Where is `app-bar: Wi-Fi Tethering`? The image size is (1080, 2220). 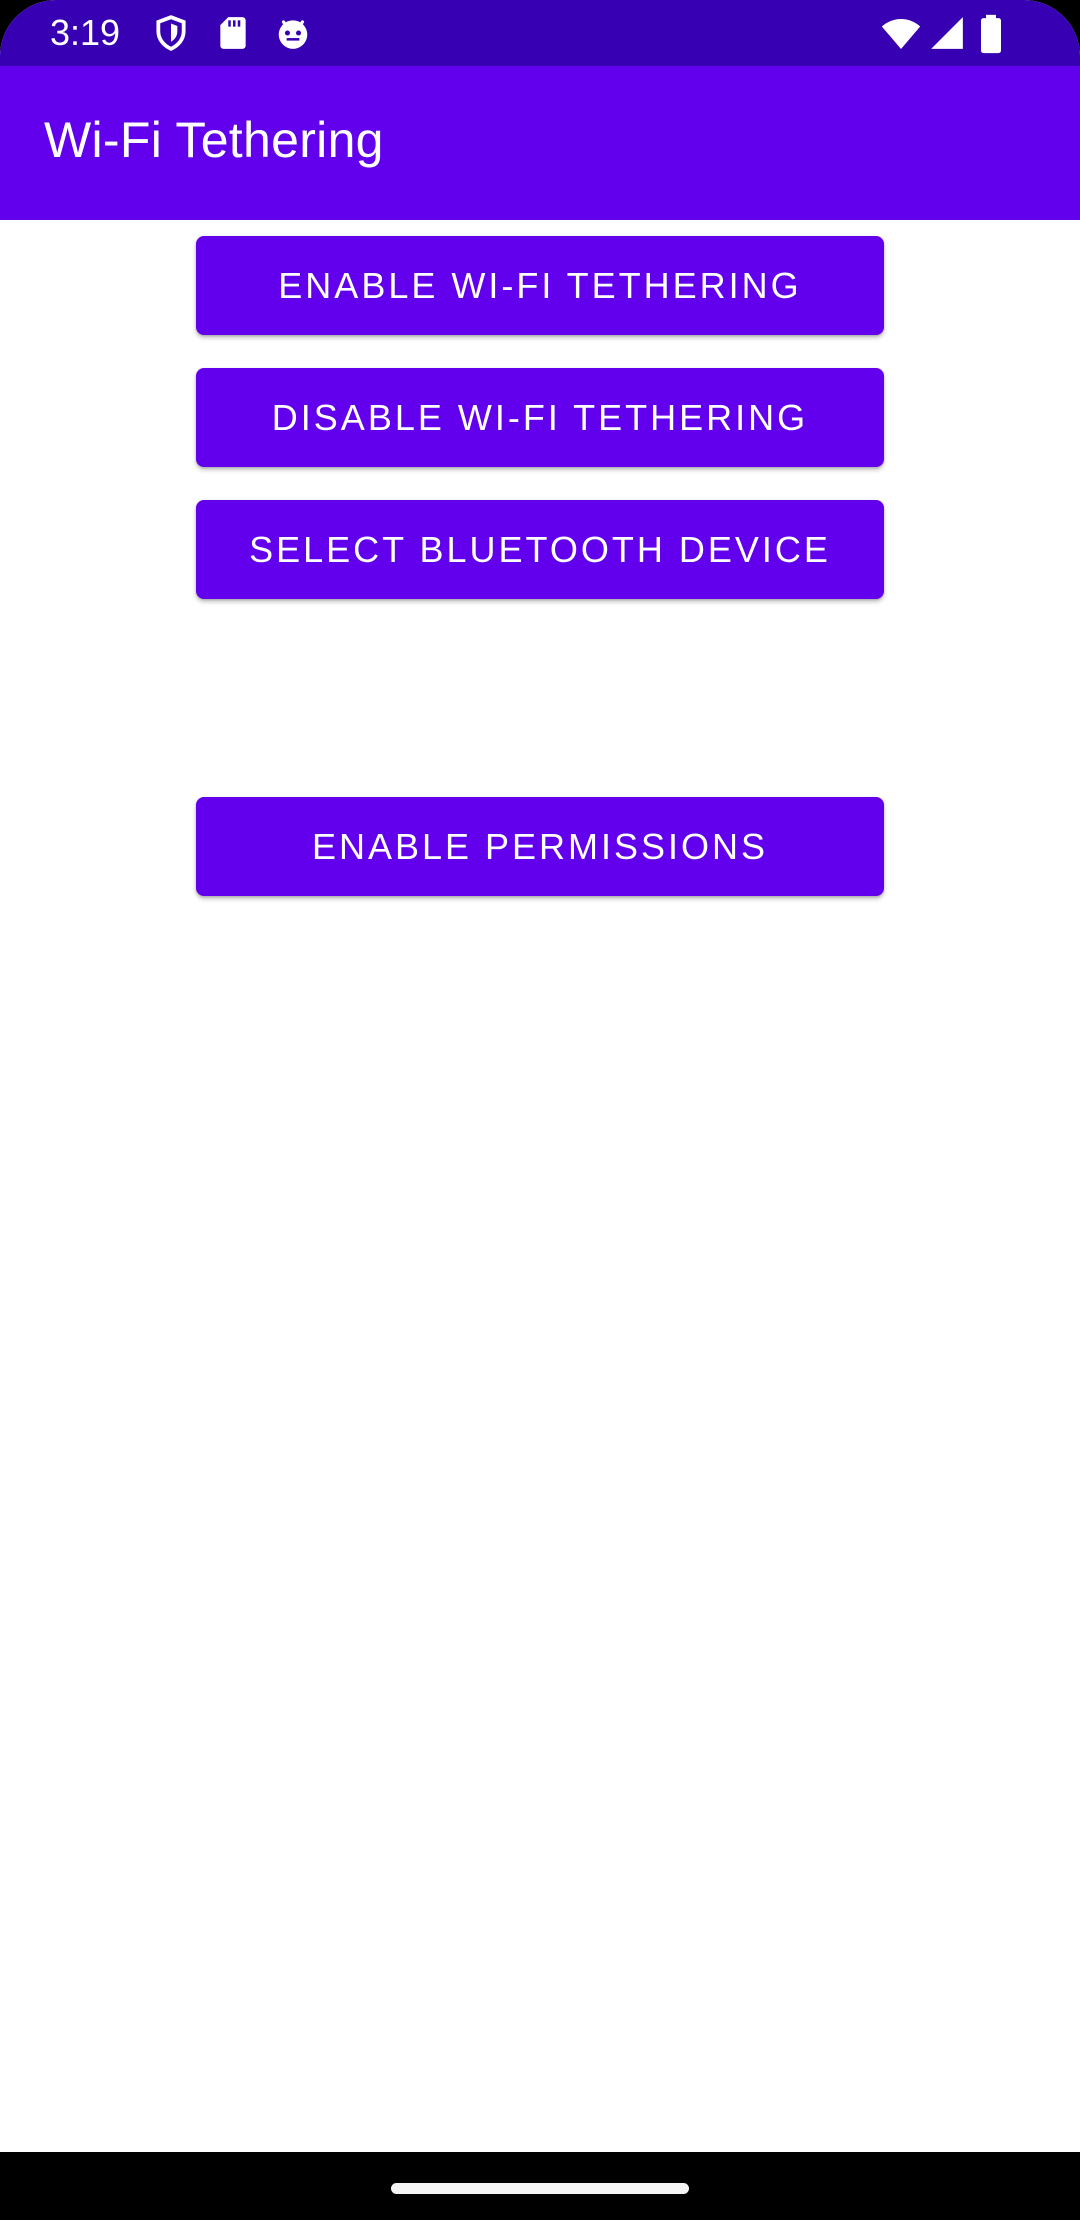 app-bar: Wi-Fi Tethering is located at coordinates (540, 143).